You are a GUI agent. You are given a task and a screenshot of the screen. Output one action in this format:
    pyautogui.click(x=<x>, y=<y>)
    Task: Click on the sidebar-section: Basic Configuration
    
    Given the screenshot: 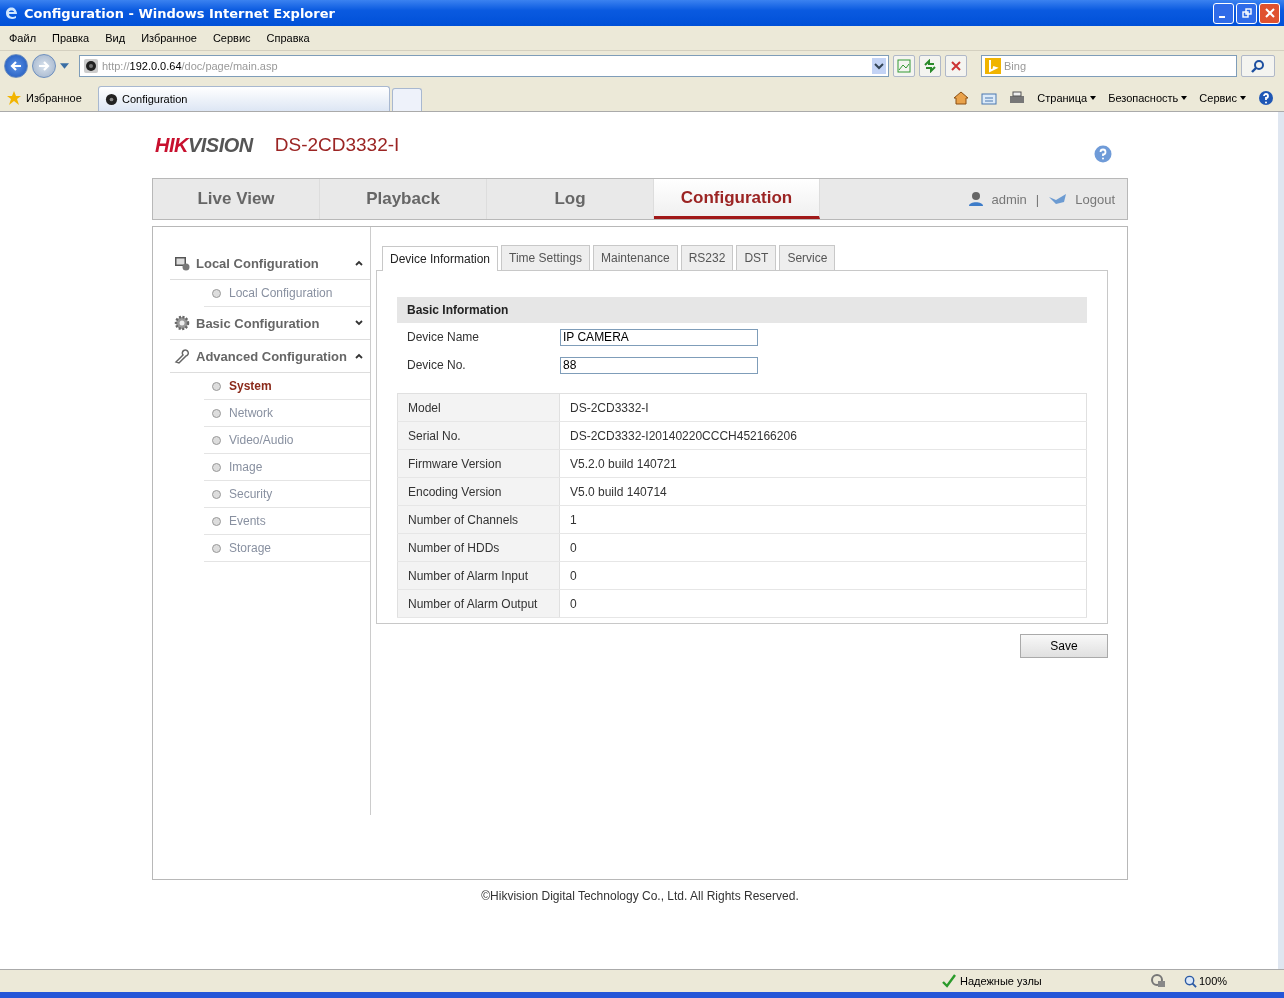 What is the action you would take?
    pyautogui.click(x=270, y=323)
    